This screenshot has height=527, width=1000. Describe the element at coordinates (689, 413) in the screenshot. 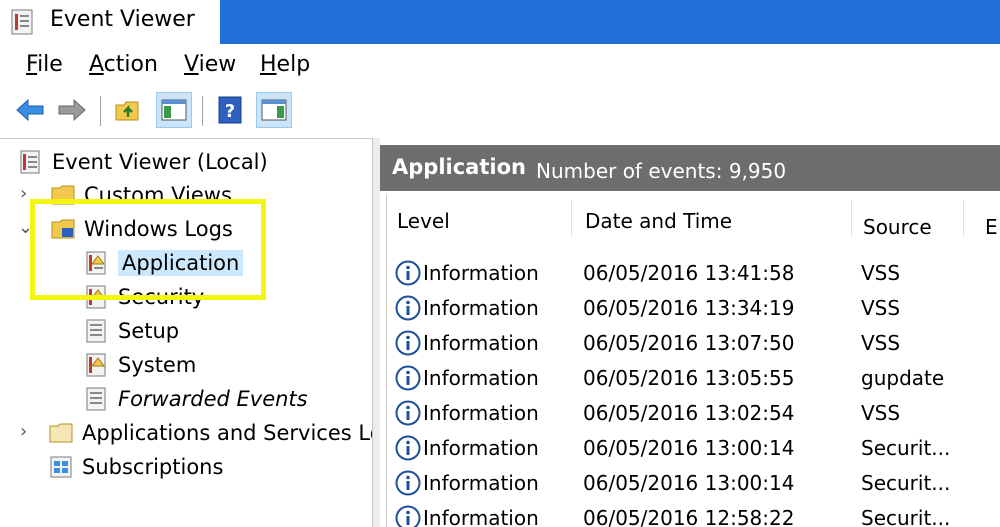

I see `date-time-cell: 06/05/2016 13:02:54` at that location.